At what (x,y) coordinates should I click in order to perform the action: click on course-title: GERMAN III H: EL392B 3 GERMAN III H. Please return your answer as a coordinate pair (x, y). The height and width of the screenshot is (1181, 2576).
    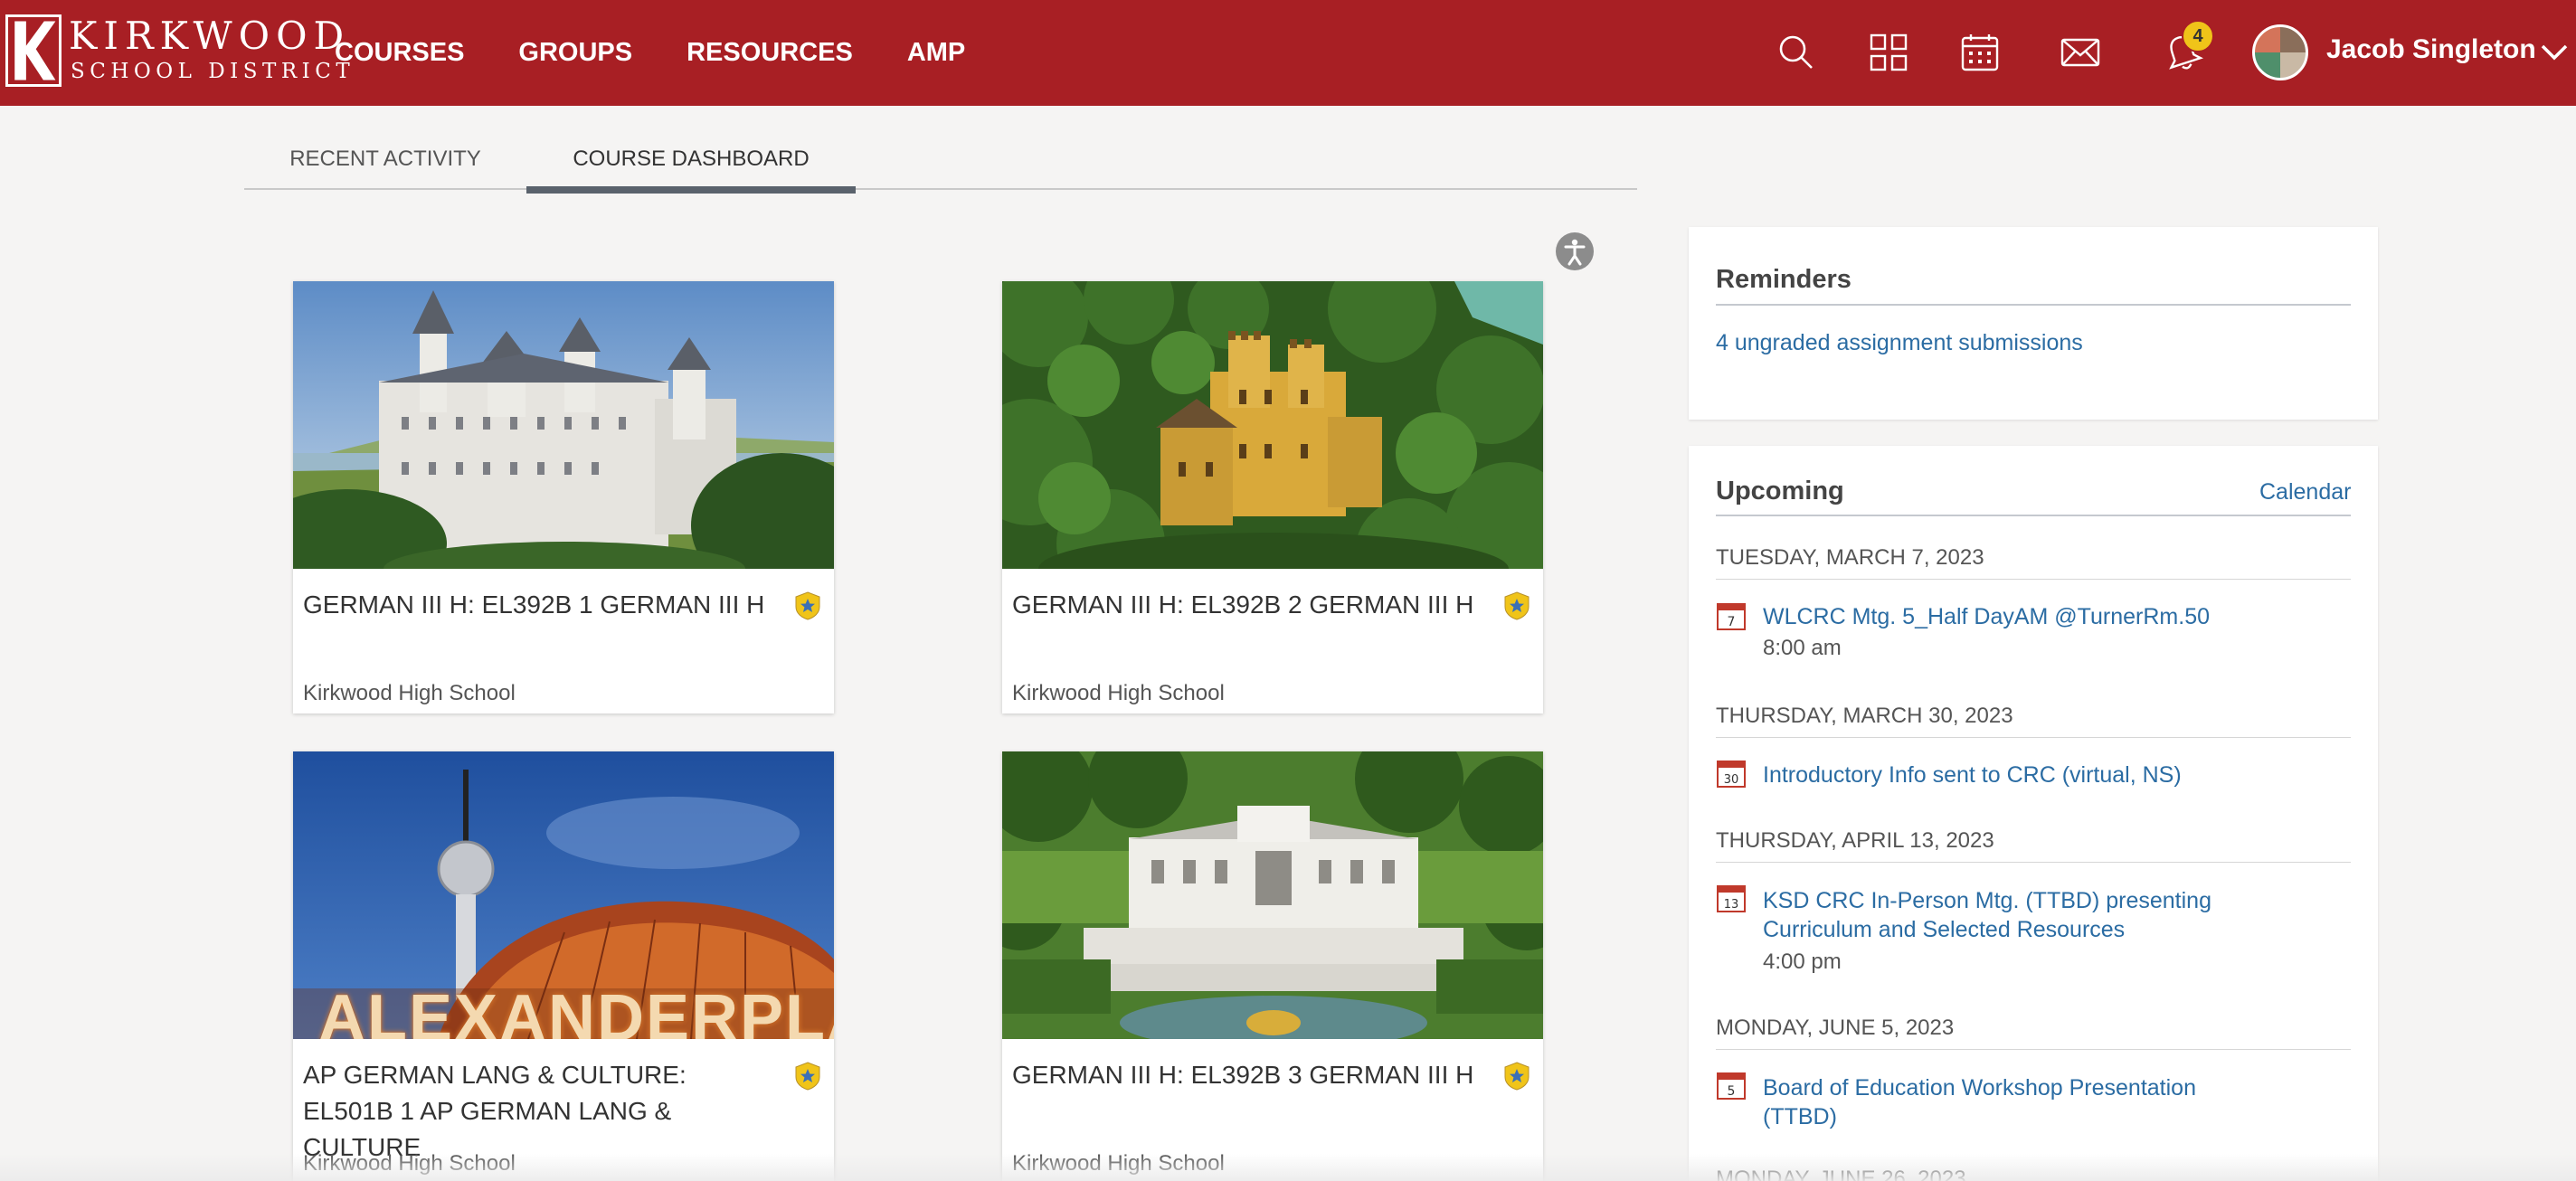
    Looking at the image, I should click on (1247, 1075).